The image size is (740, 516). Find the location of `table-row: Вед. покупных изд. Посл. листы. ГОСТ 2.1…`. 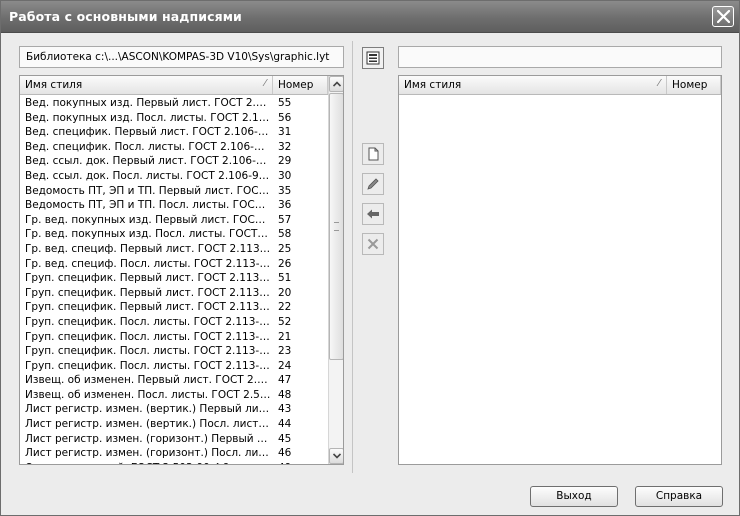

table-row: Вед. покупных изд. Посл. листы. ГОСТ 2.1… is located at coordinates (174, 118).